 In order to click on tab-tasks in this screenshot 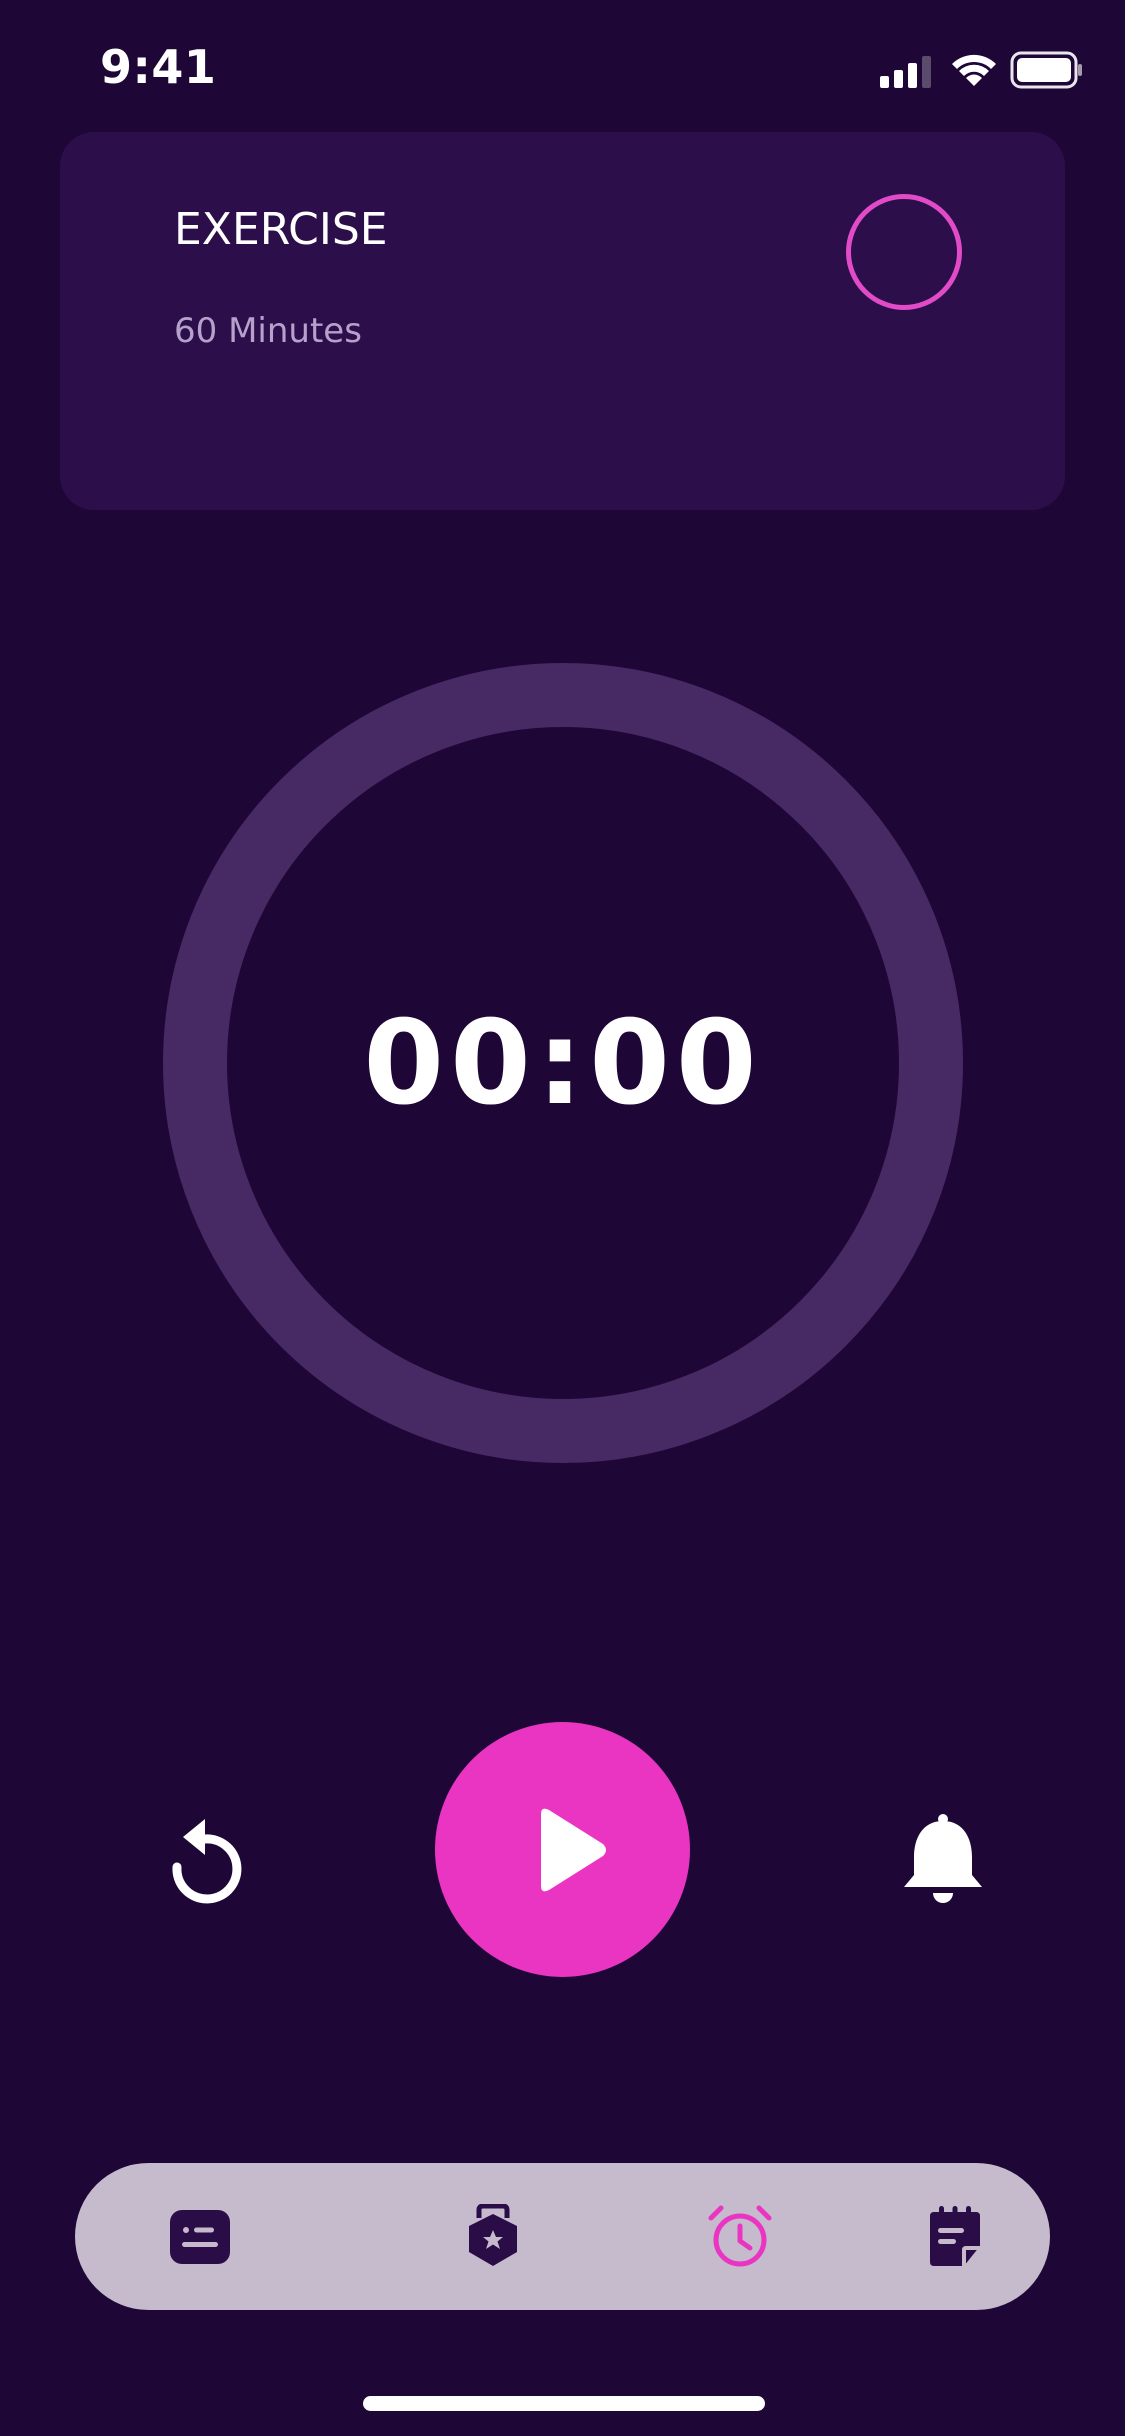, I will do `click(200, 2237)`.